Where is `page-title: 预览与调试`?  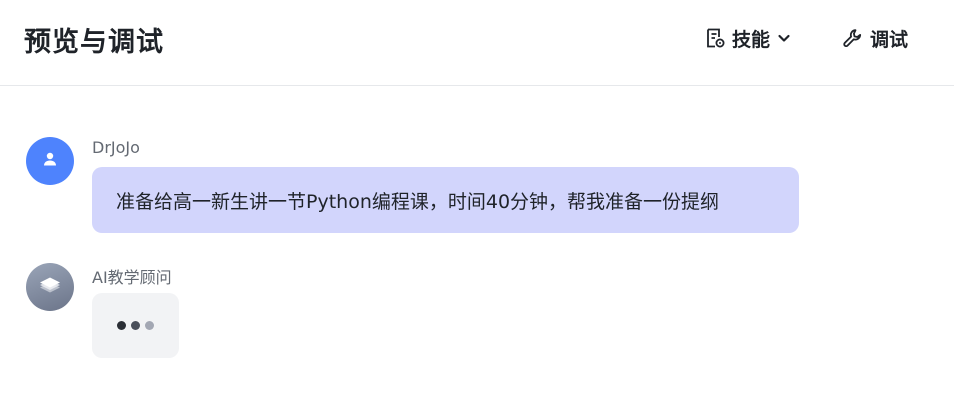 page-title: 预览与调试 is located at coordinates (94, 42).